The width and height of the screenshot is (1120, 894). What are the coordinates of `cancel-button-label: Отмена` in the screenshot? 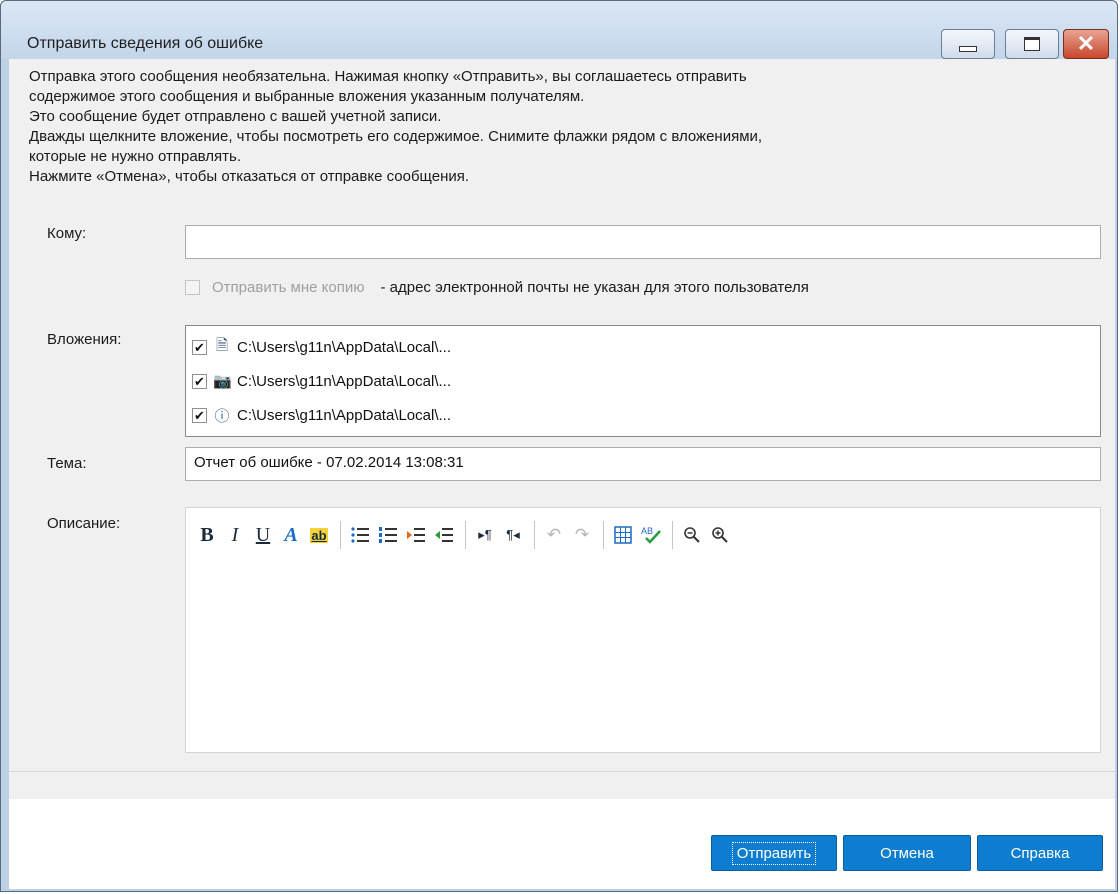 It's located at (907, 853).